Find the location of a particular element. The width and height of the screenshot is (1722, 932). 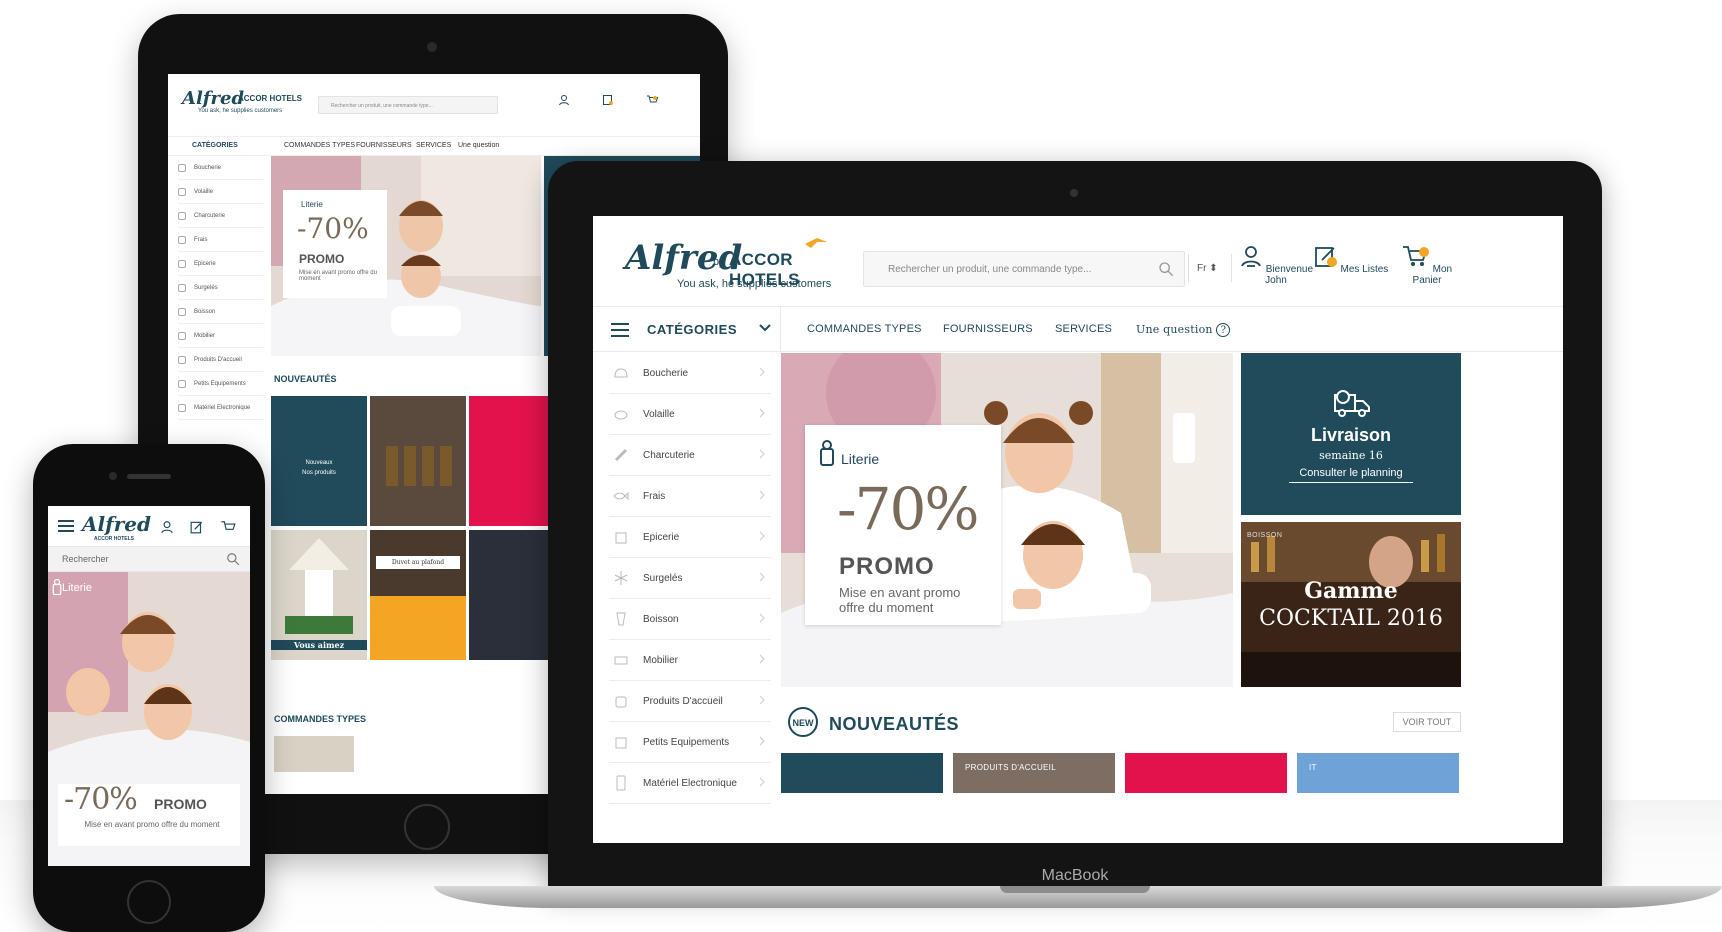

tablet-sidebar-item: Boucherie is located at coordinates (220, 168).